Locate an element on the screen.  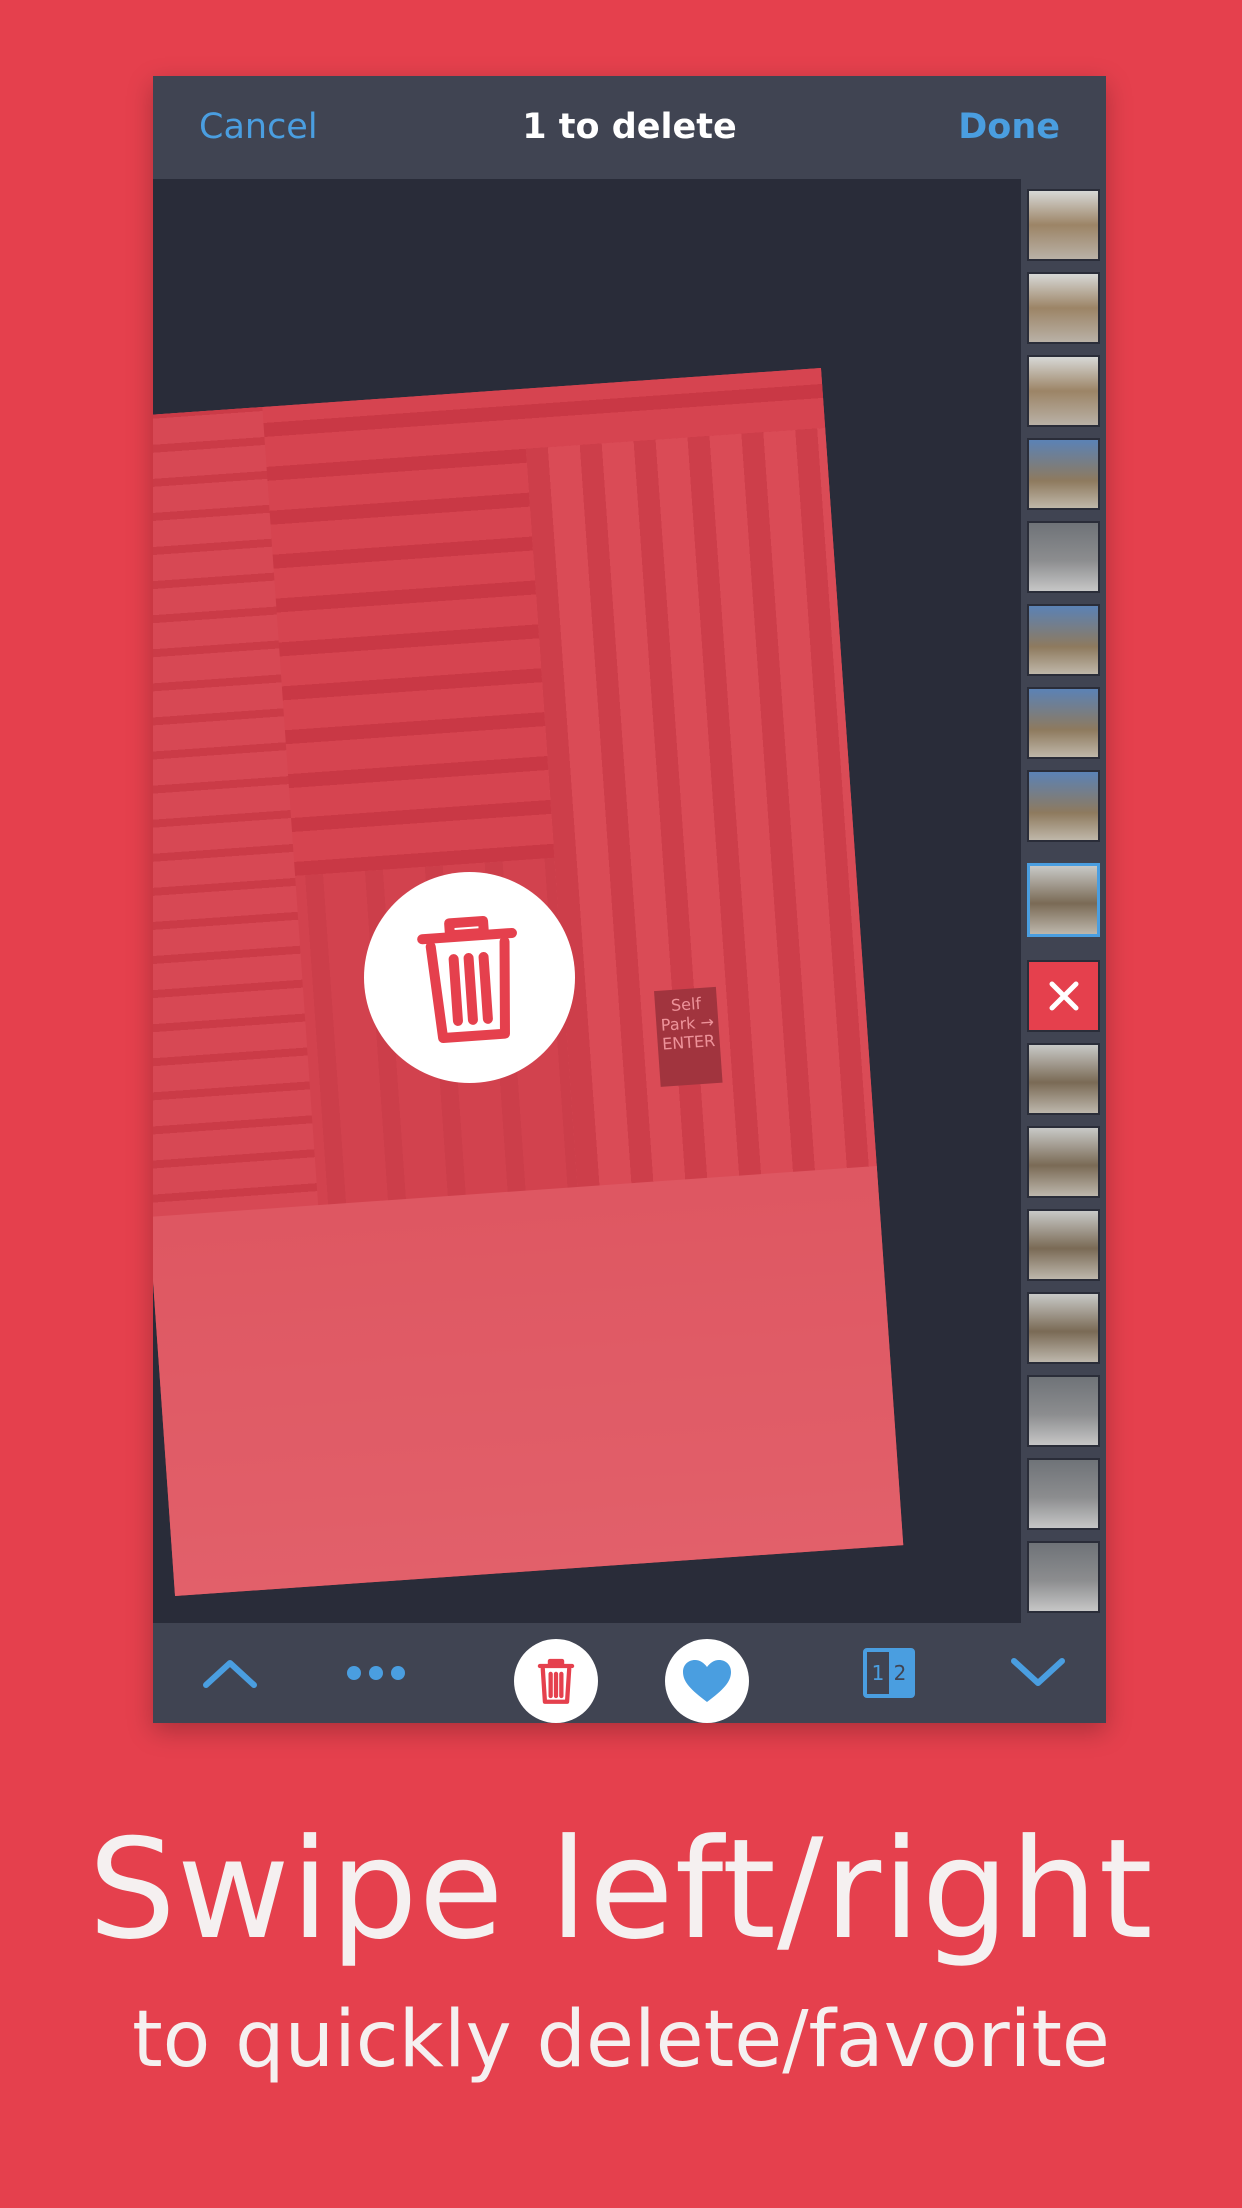
thumbnail-marked-delete is located at coordinates (1063, 996).